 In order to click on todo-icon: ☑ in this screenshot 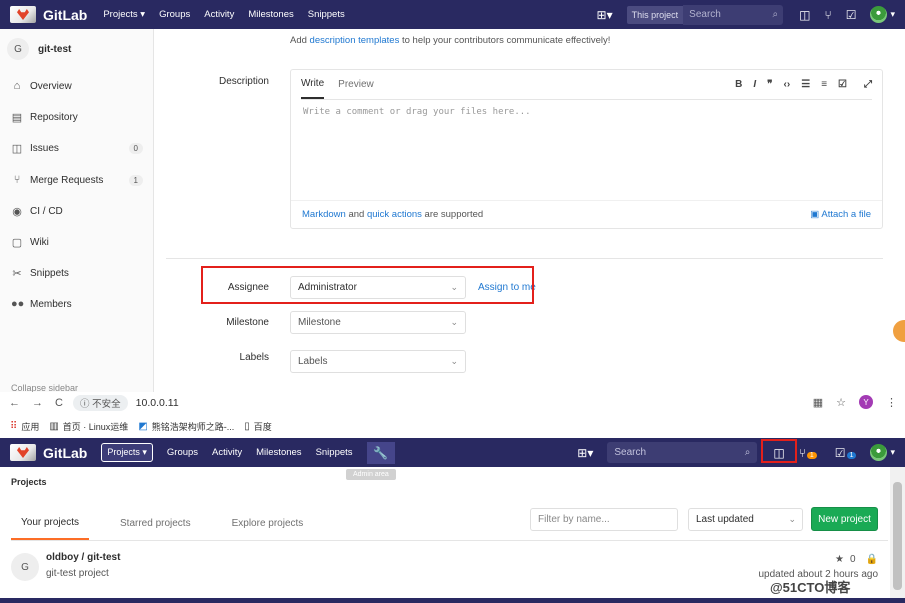, I will do `click(851, 15)`.